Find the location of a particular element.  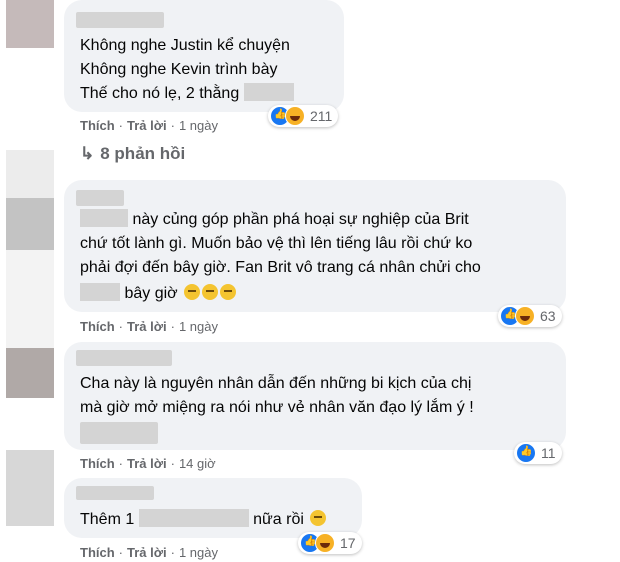

reaction-count: 211 is located at coordinates (321, 116).